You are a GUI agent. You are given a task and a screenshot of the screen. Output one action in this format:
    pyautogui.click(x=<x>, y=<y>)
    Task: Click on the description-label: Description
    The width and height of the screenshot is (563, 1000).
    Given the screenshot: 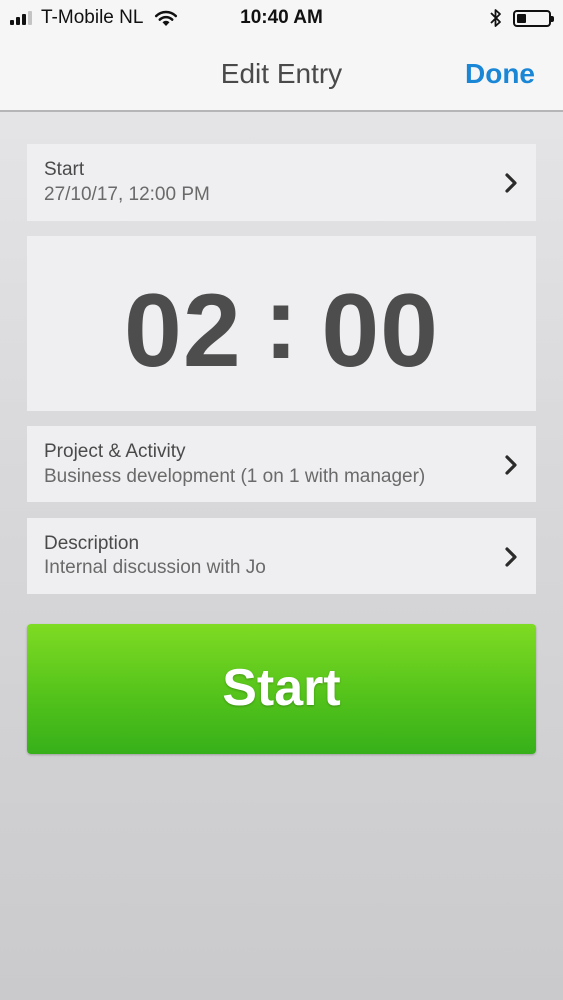 What is the action you would take?
    pyautogui.click(x=92, y=543)
    